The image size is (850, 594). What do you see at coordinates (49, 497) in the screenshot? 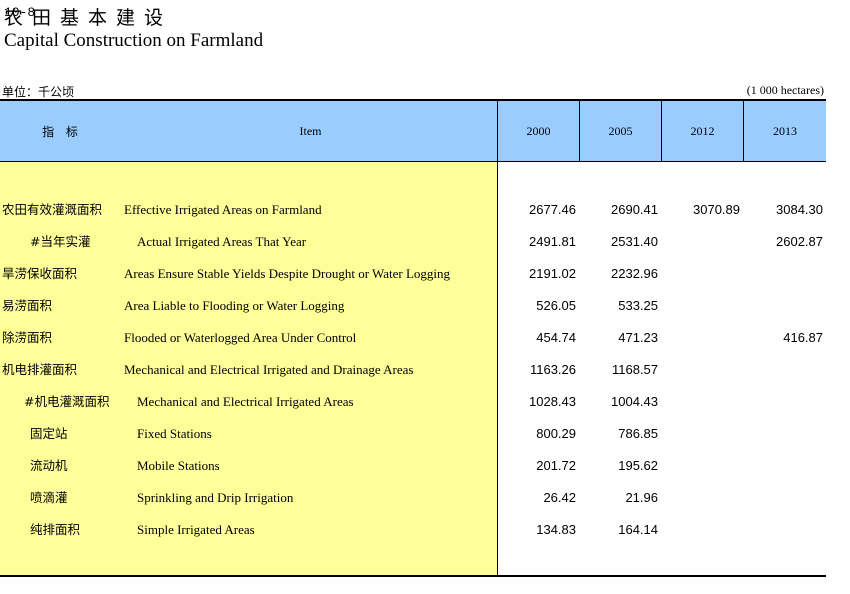
I see `row-label-zh: 喷滴灌` at bounding box center [49, 497].